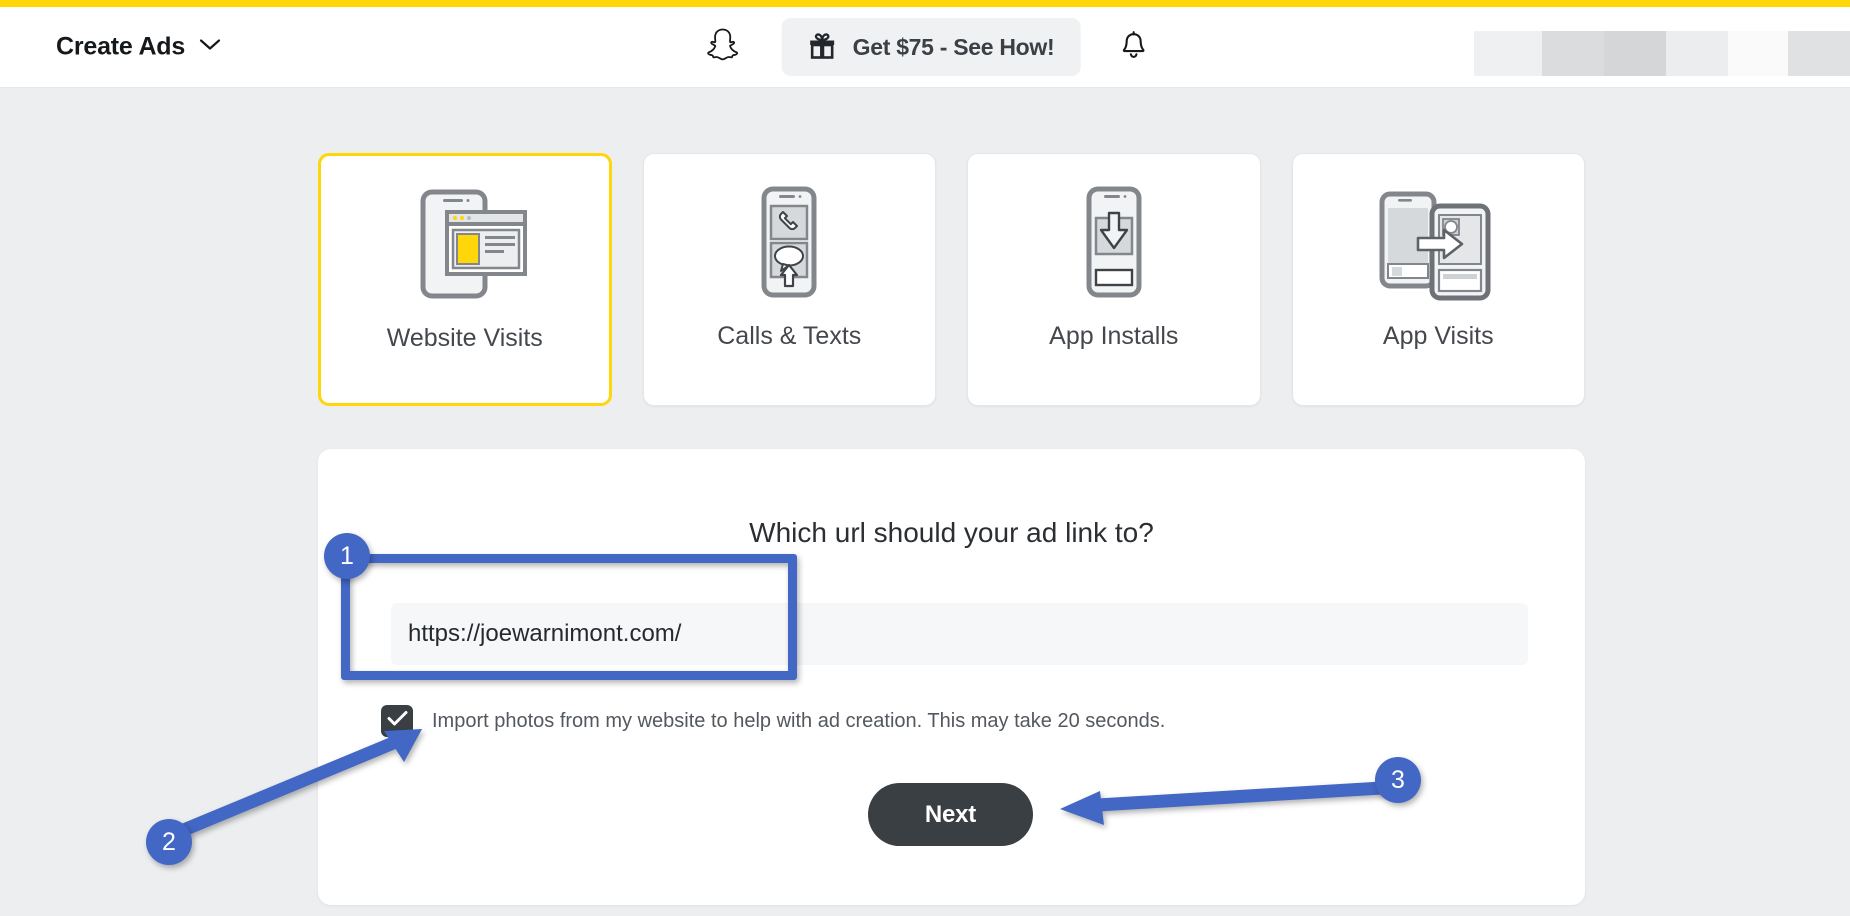 The image size is (1850, 916). I want to click on objective-card-label: App Visits, so click(1438, 336).